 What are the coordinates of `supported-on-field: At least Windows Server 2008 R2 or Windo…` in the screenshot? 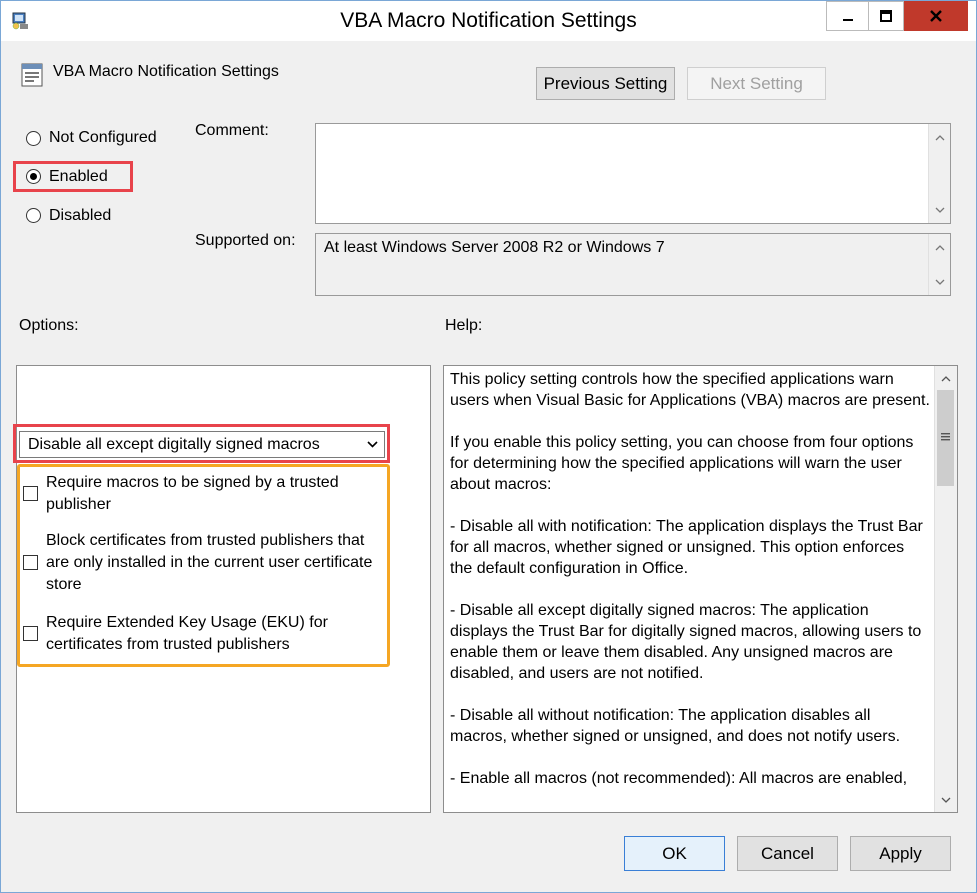 It's located at (633, 264).